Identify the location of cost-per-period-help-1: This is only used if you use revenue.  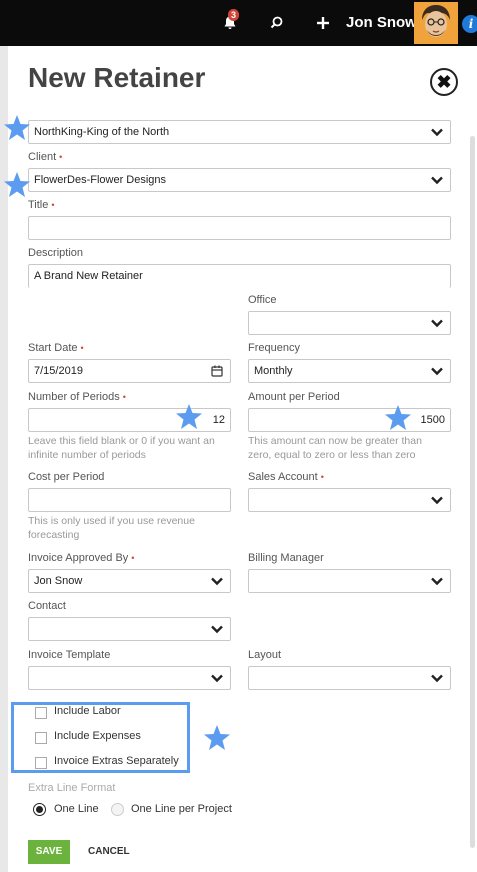
(111, 521).